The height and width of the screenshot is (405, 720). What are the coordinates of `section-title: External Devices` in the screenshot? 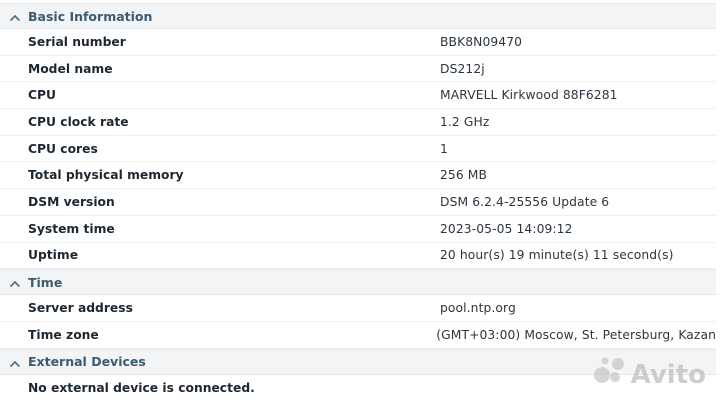 It's located at (87, 362).